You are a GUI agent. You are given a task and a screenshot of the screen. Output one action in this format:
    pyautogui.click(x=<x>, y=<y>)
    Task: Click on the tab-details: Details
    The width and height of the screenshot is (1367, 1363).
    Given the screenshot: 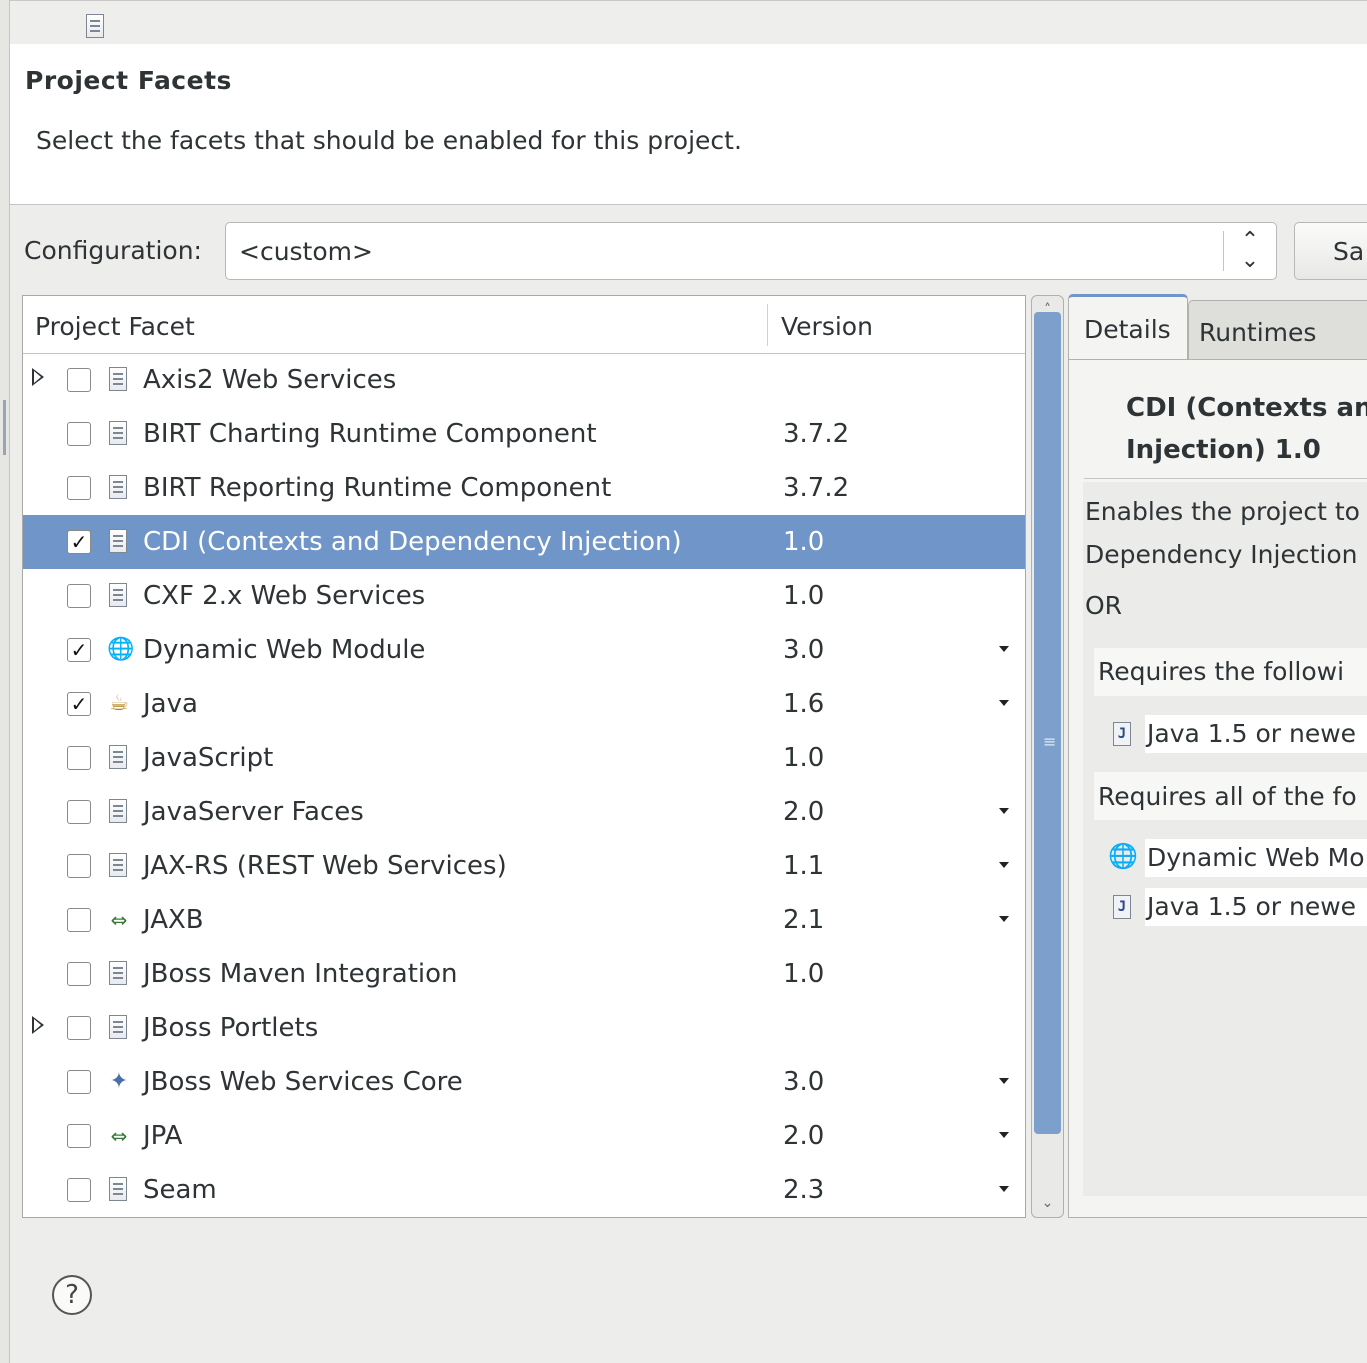 What is the action you would take?
    pyautogui.click(x=1128, y=327)
    